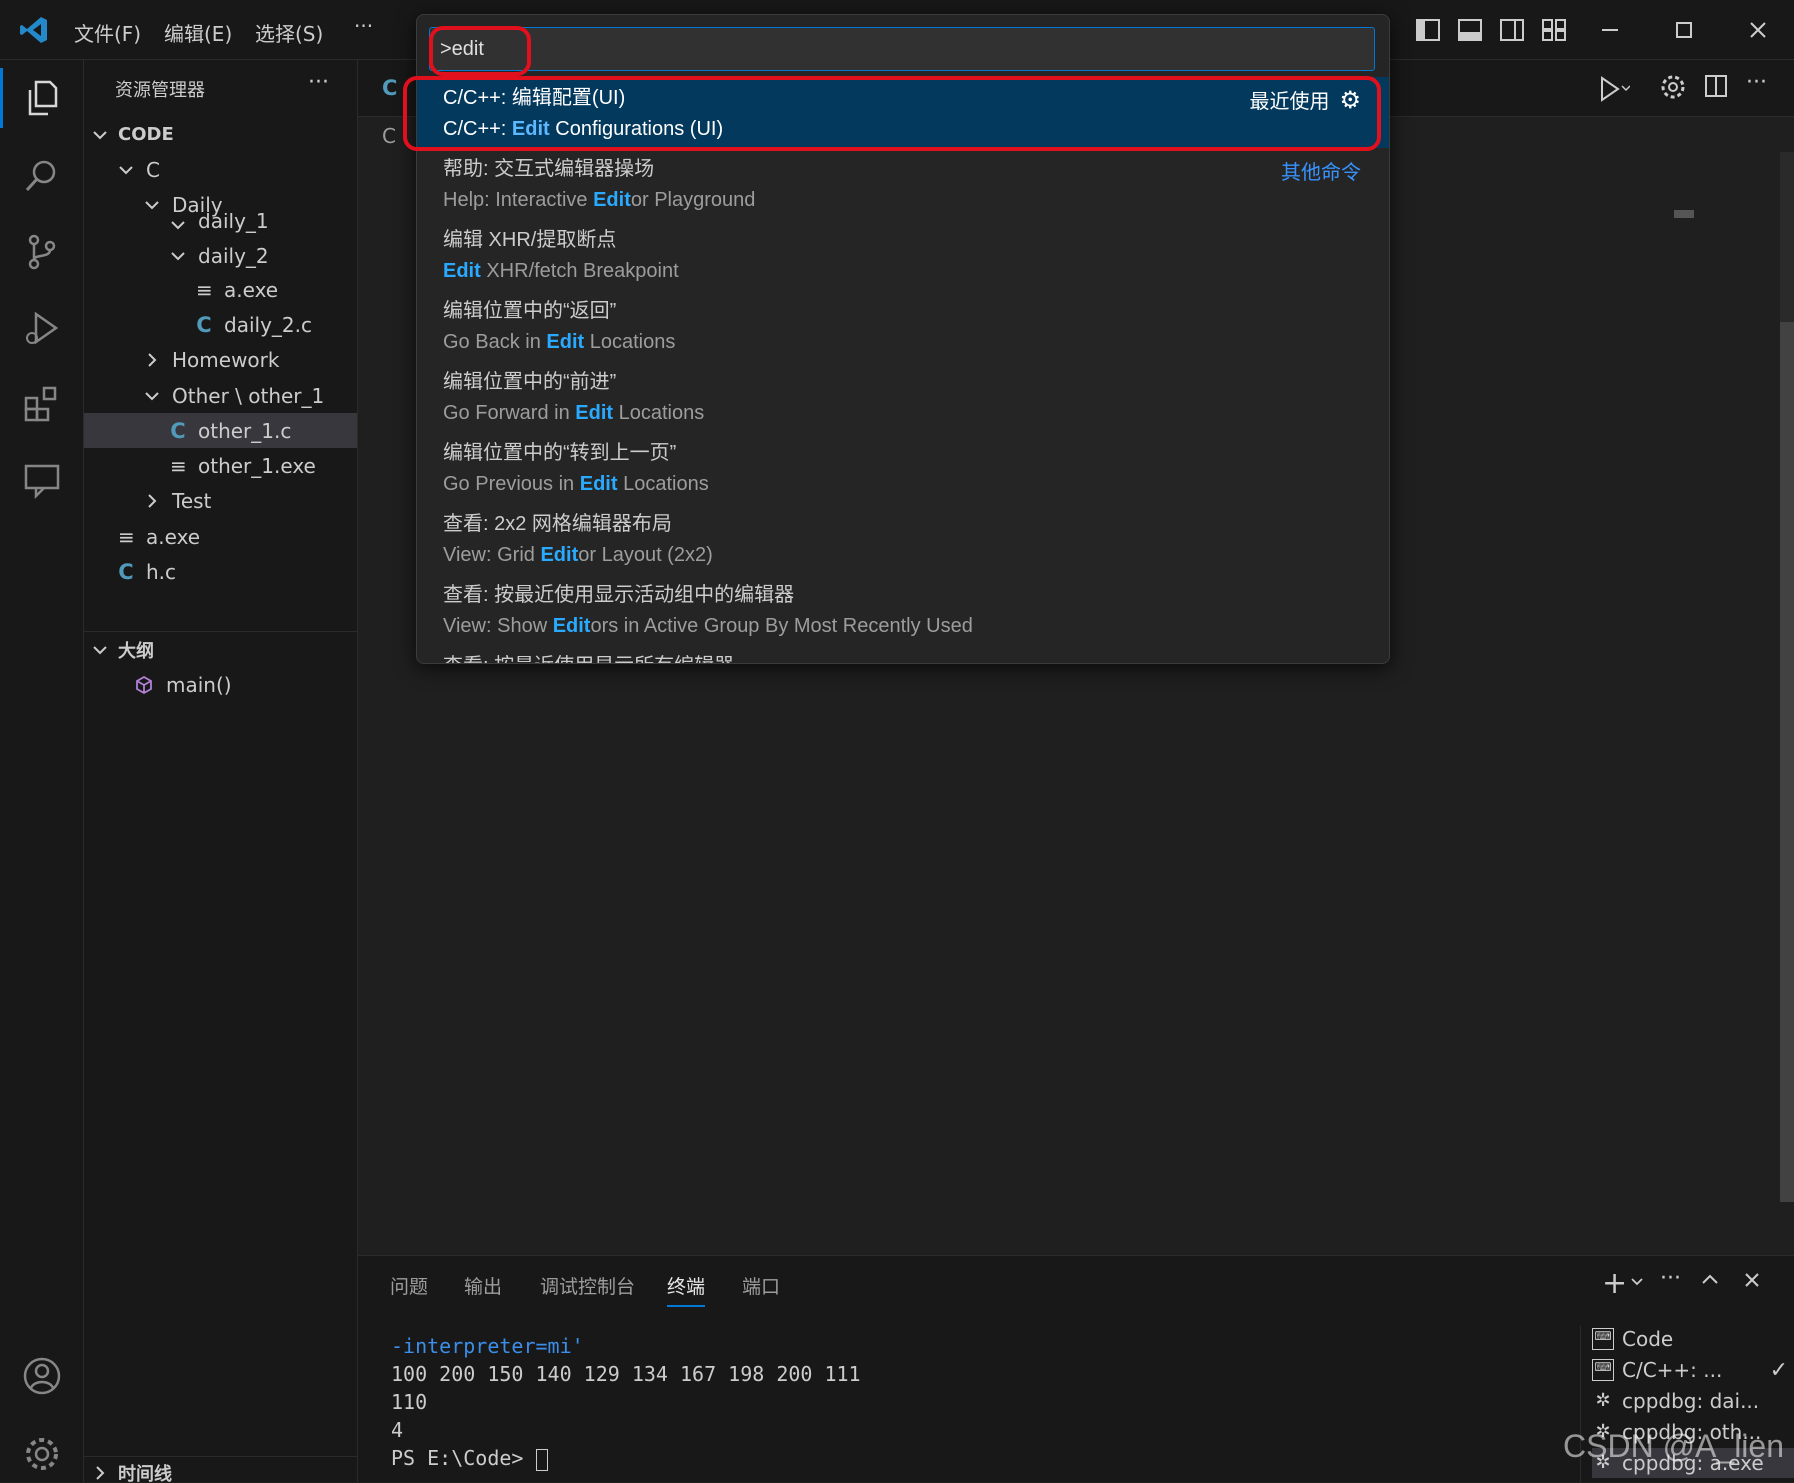 This screenshot has width=1794, height=1483. What do you see at coordinates (1758, 30) in the screenshot?
I see `close-window-icon` at bounding box center [1758, 30].